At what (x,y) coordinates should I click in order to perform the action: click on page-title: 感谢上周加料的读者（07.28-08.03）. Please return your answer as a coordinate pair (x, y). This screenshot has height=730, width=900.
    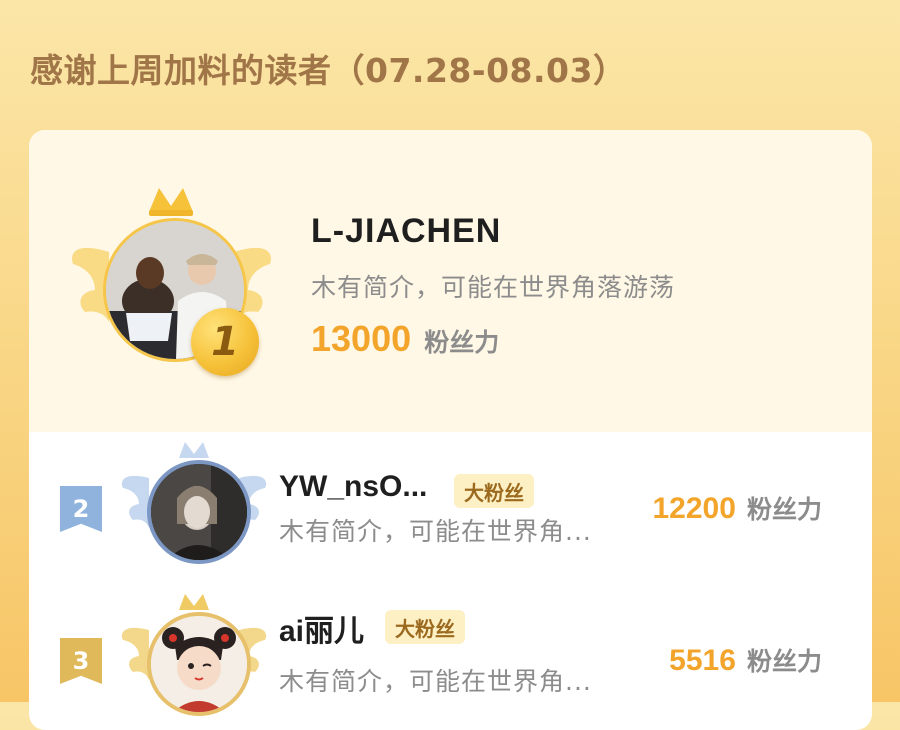
    Looking at the image, I should click on (328, 70).